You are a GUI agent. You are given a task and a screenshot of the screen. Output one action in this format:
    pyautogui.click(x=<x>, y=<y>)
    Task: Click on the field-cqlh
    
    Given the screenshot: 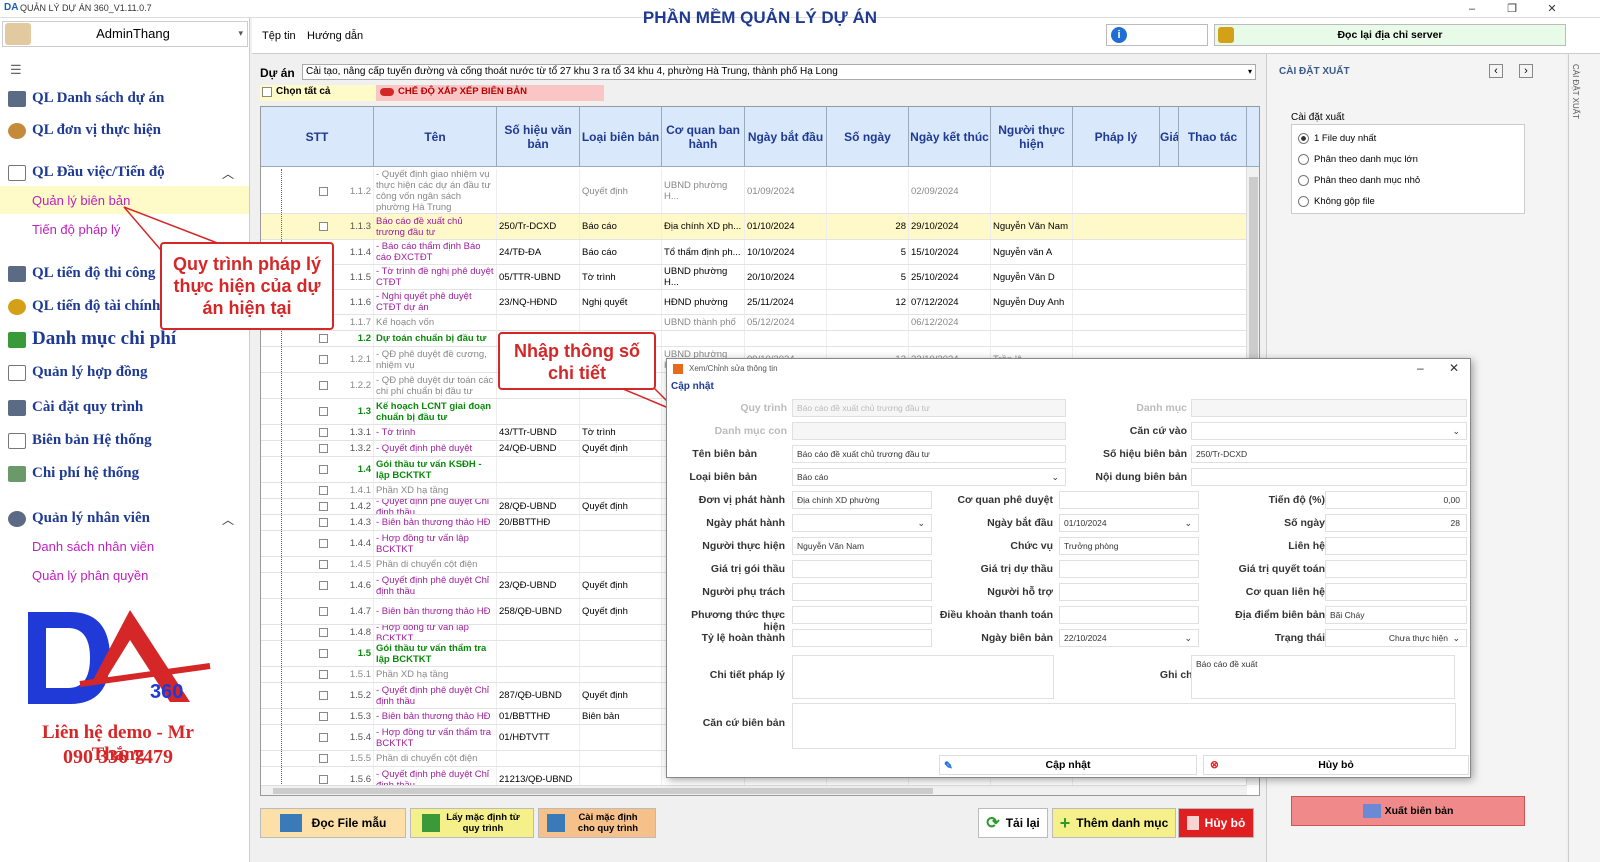 What is the action you would take?
    pyautogui.click(x=1396, y=592)
    